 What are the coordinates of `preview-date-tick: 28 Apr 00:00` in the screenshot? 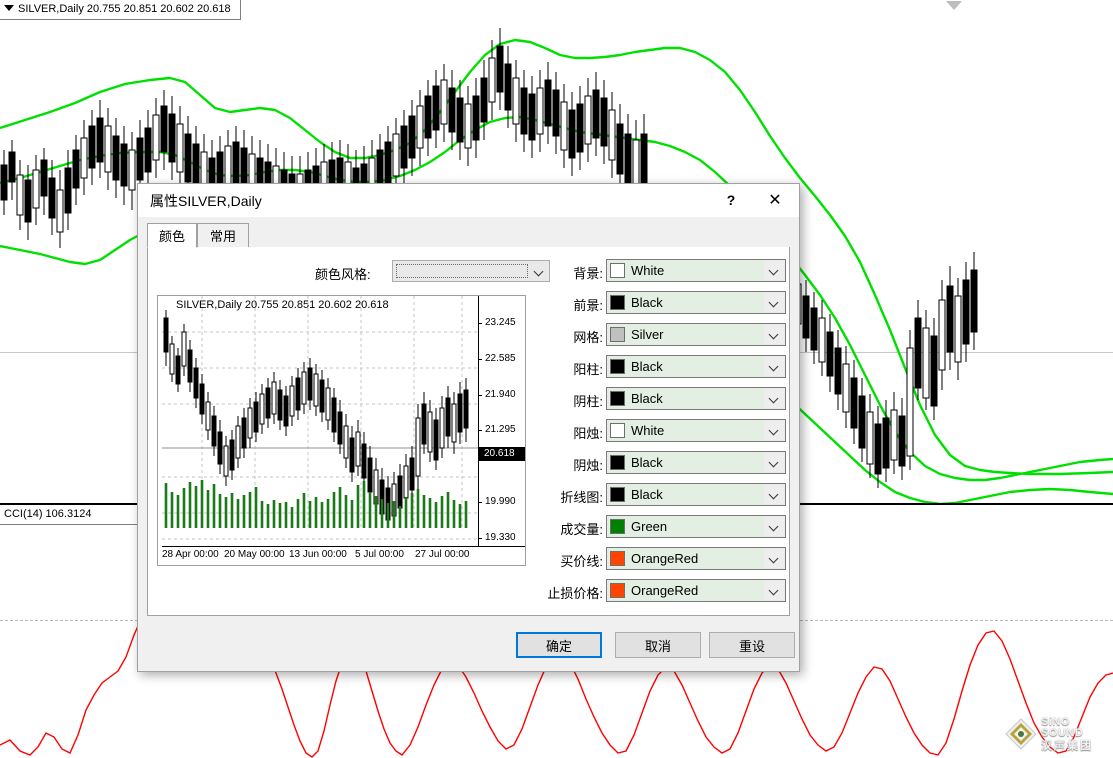 It's located at (190, 554).